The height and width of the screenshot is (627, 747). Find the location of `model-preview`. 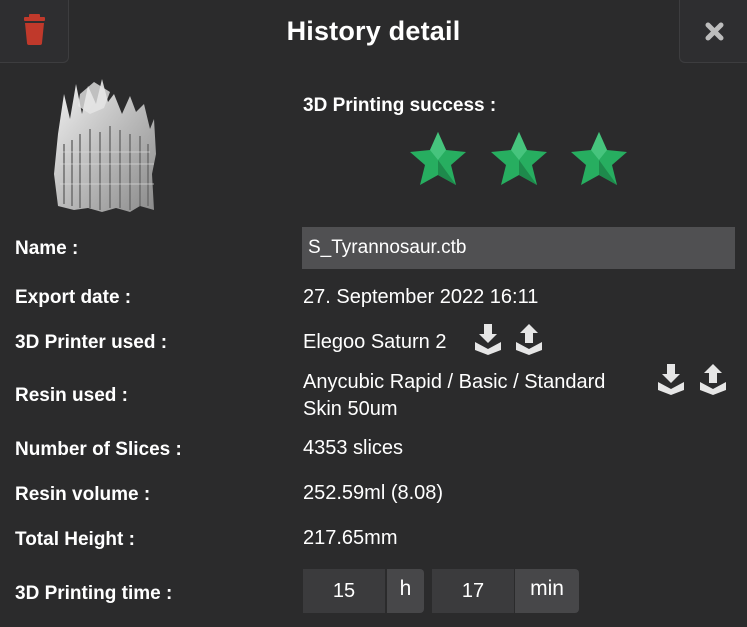

model-preview is located at coordinates (105, 145).